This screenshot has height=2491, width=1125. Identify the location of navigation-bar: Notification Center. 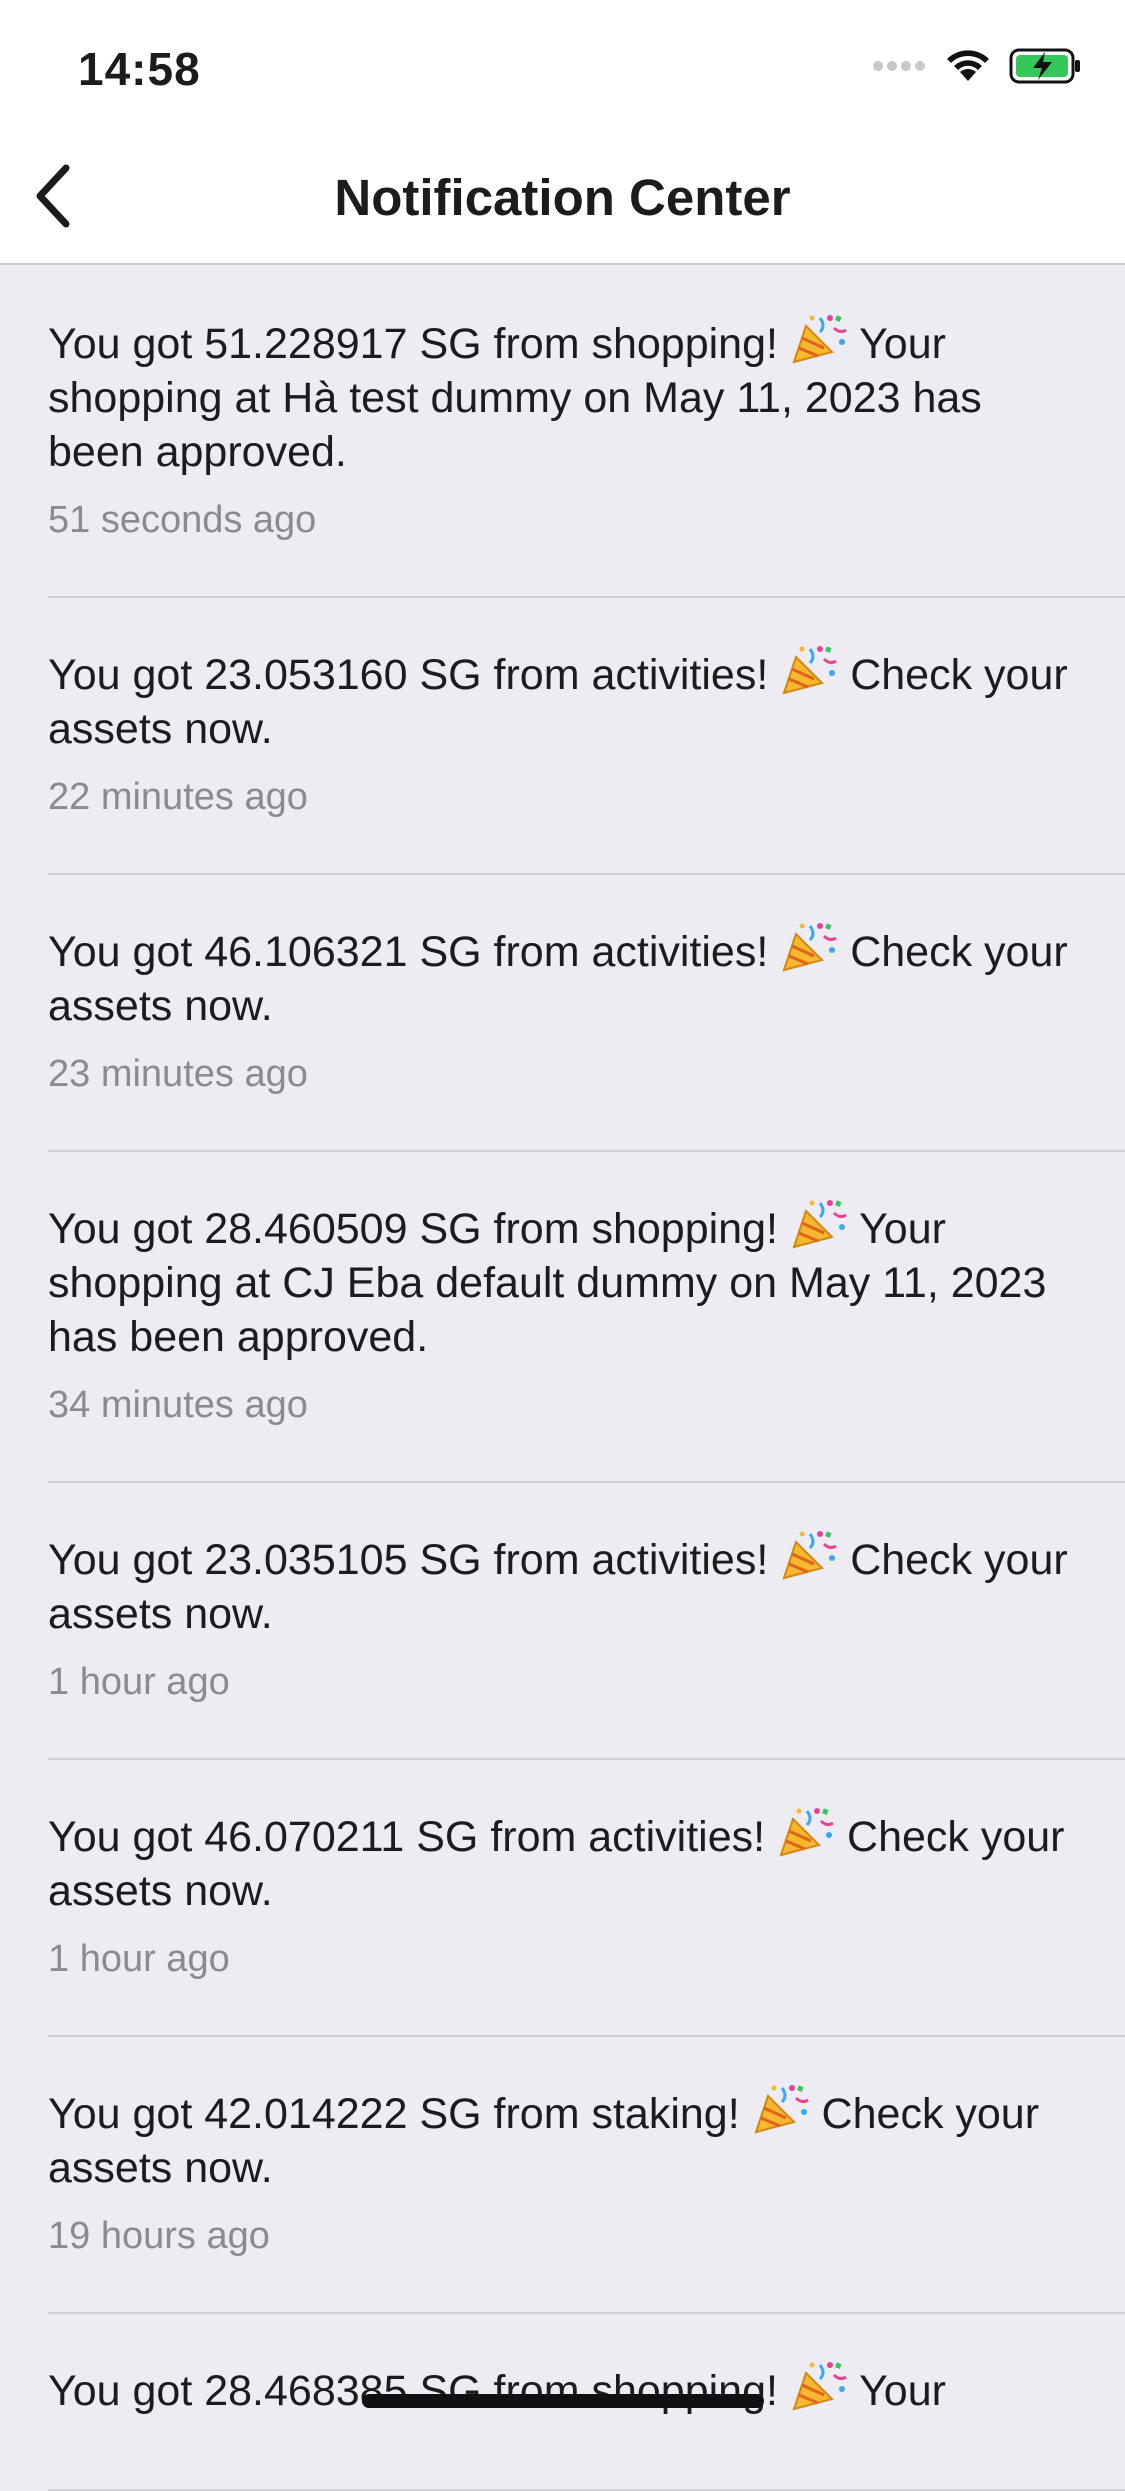
(562, 198).